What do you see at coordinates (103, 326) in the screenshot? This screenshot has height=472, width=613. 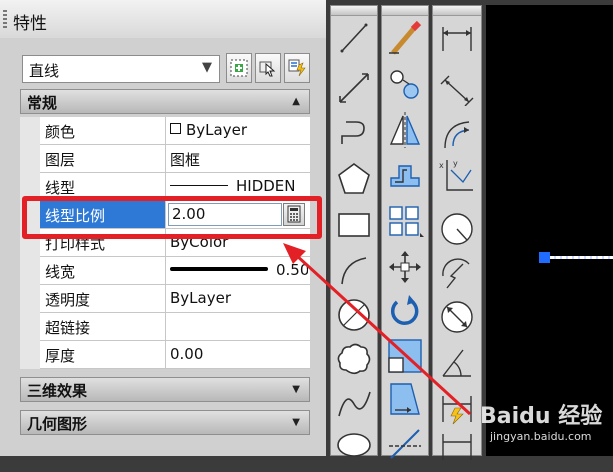 I see `property-name: 超链接` at bounding box center [103, 326].